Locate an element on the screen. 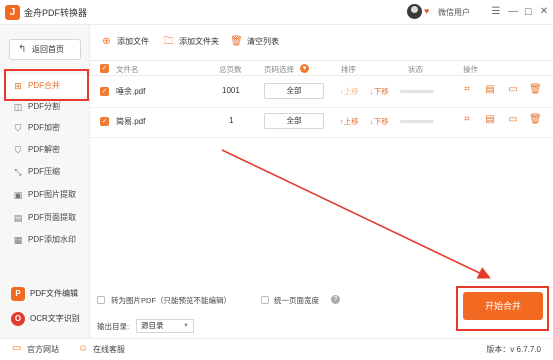 This screenshot has width=553, height=360. version-text: 版本：v 6.7.7.0 is located at coordinates (513, 349).